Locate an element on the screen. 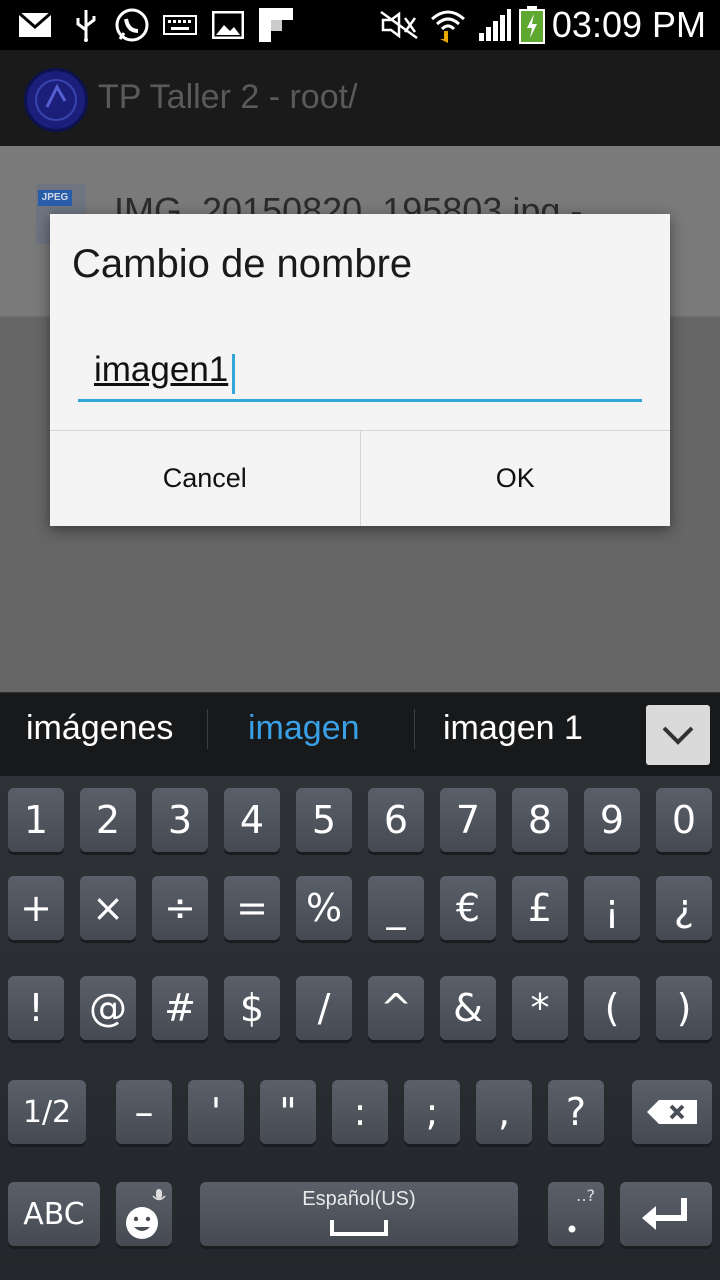  key-percent: % is located at coordinates (324, 908).